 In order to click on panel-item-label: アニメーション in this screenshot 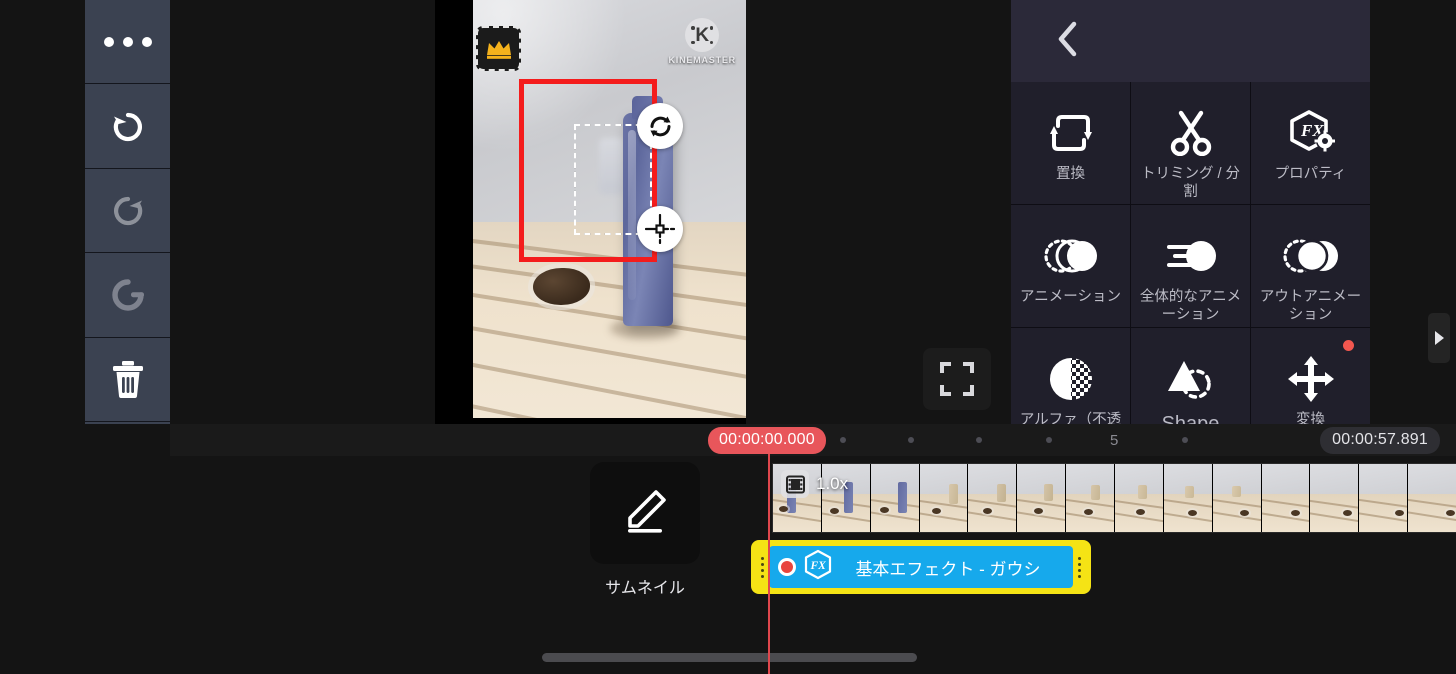, I will do `click(1070, 297)`.